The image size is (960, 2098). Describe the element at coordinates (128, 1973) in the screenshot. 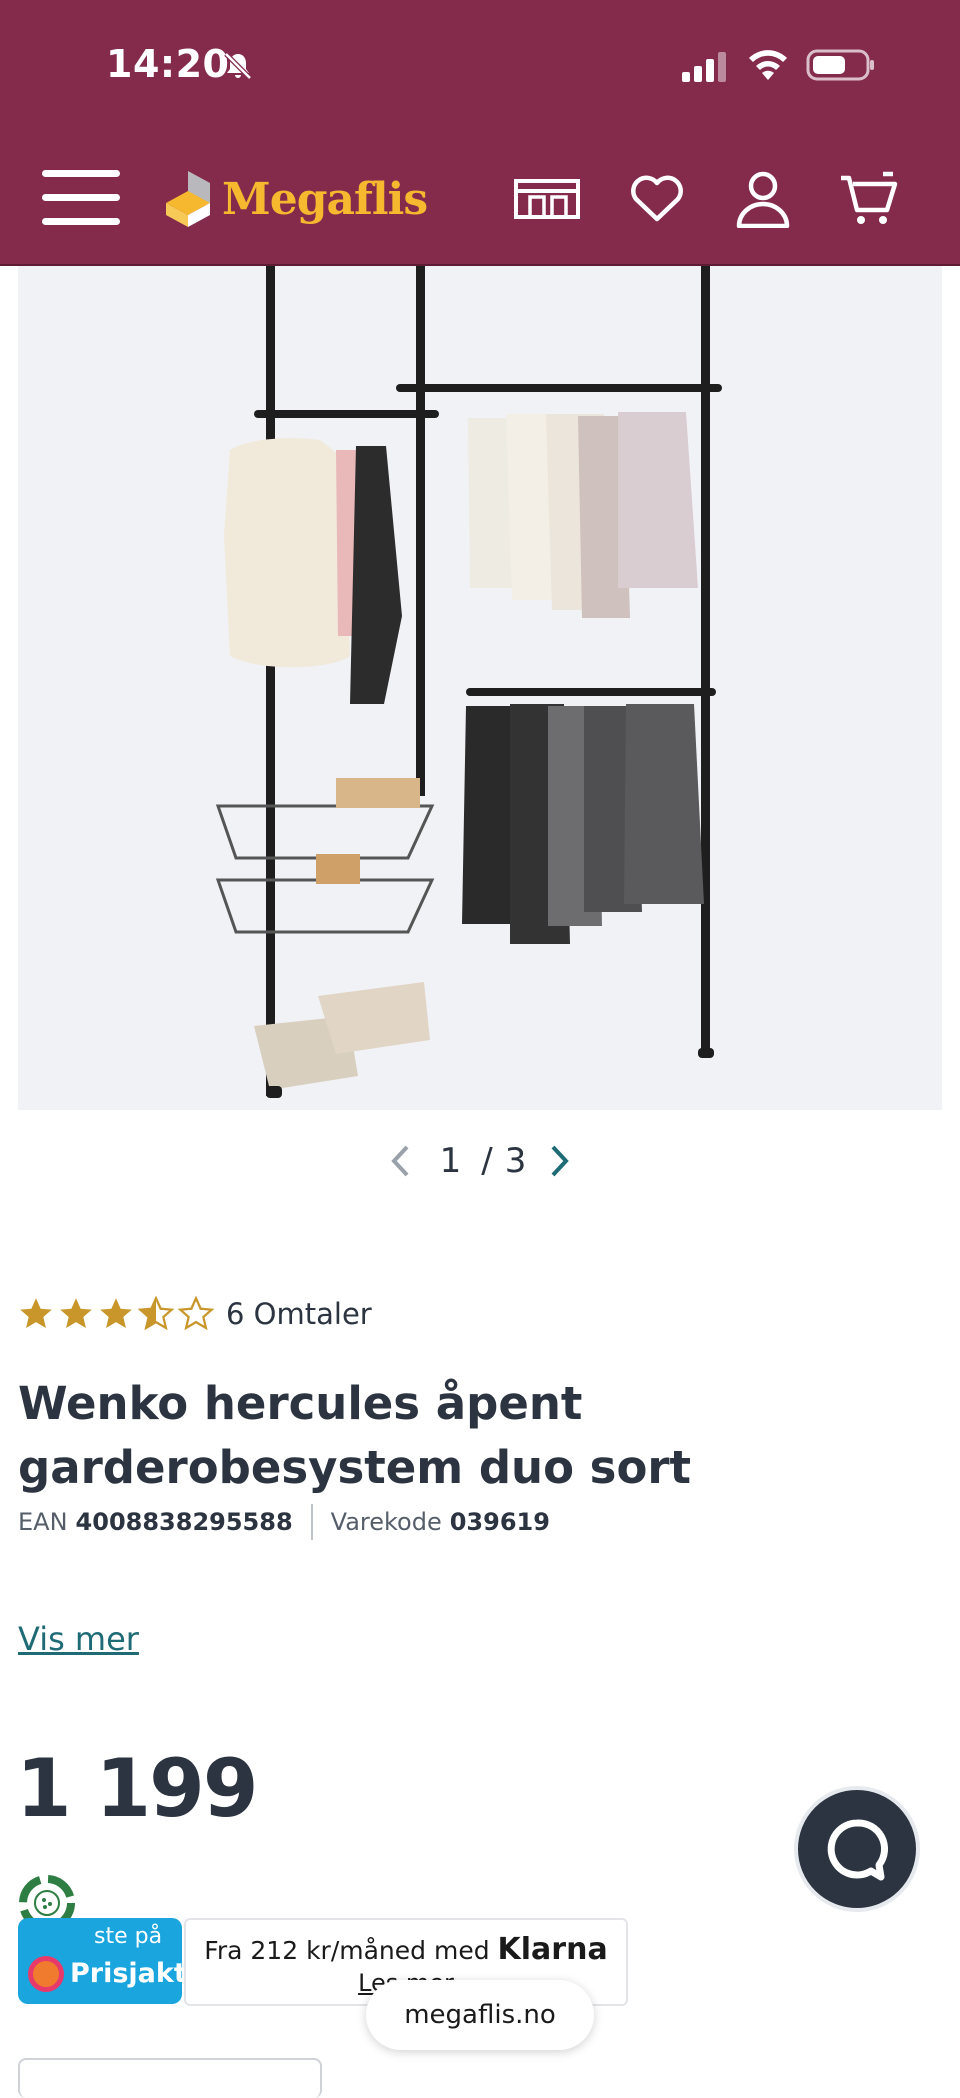

I see `prisjakt-brand: Prisjakt` at that location.